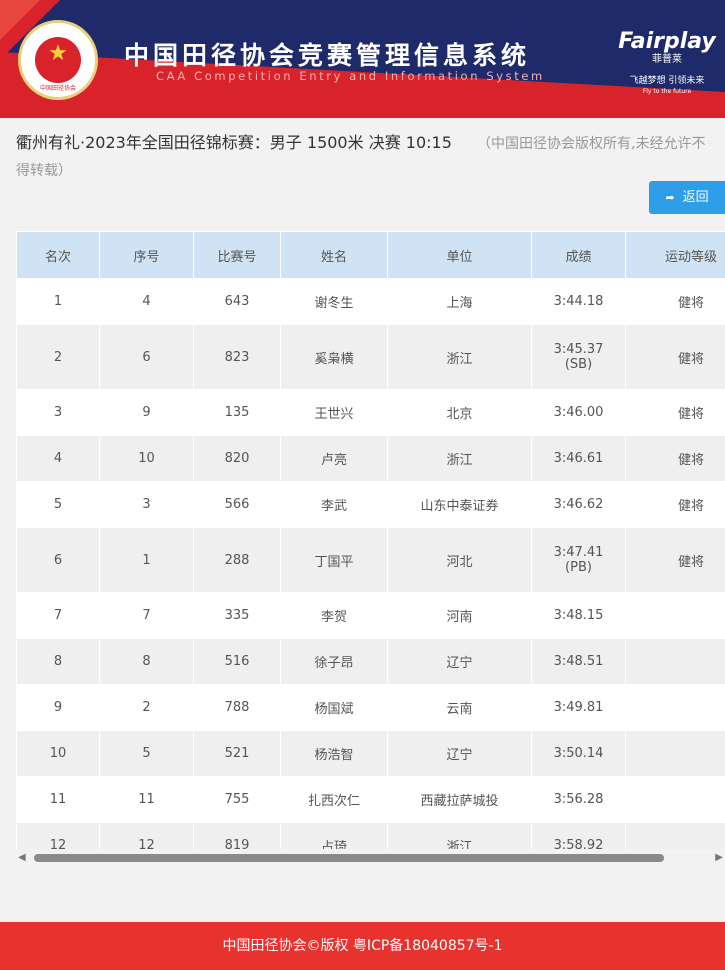 This screenshot has height=970, width=725. Describe the element at coordinates (57, 88) in the screenshot. I see `logo-text: 中国田径协会` at that location.